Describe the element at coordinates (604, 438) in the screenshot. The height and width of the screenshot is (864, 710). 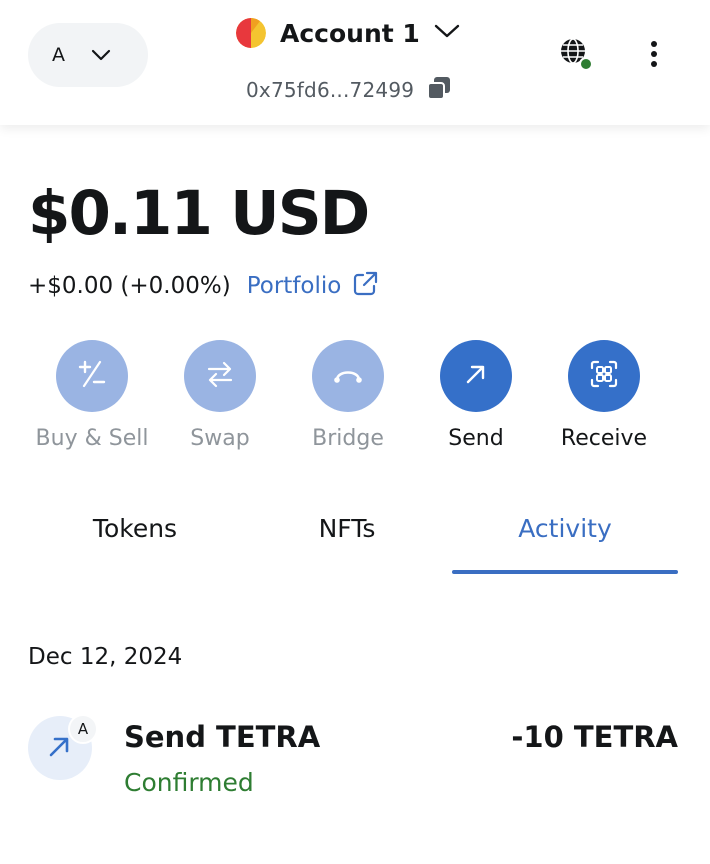
I see `receive-label: Receive` at that location.